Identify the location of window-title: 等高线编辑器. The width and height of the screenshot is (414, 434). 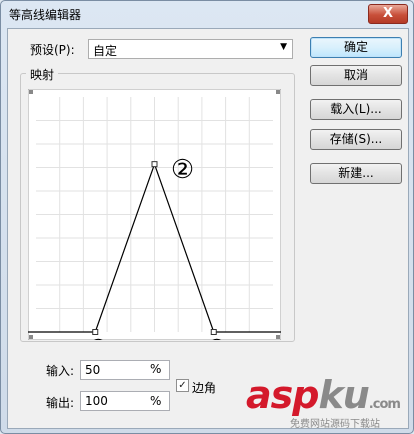
(45, 15).